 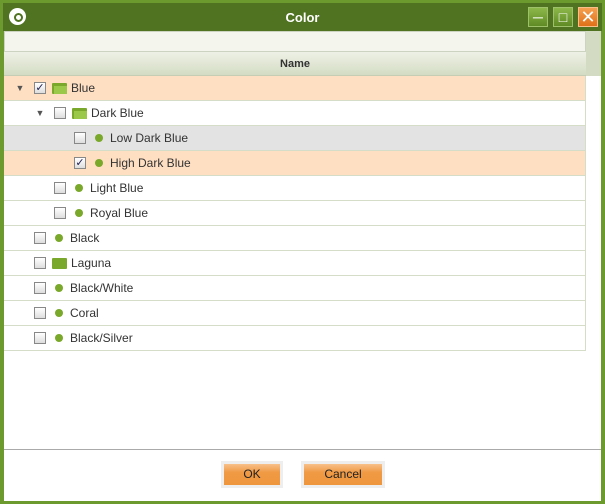 What do you see at coordinates (593, 53) in the screenshot?
I see `header-scroll-spacer` at bounding box center [593, 53].